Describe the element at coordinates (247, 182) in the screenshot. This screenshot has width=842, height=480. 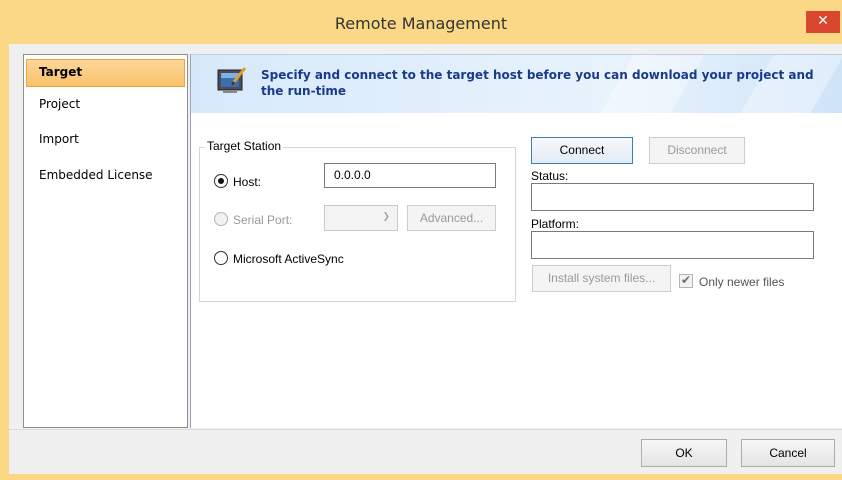
I see `host-label: Host:` at that location.